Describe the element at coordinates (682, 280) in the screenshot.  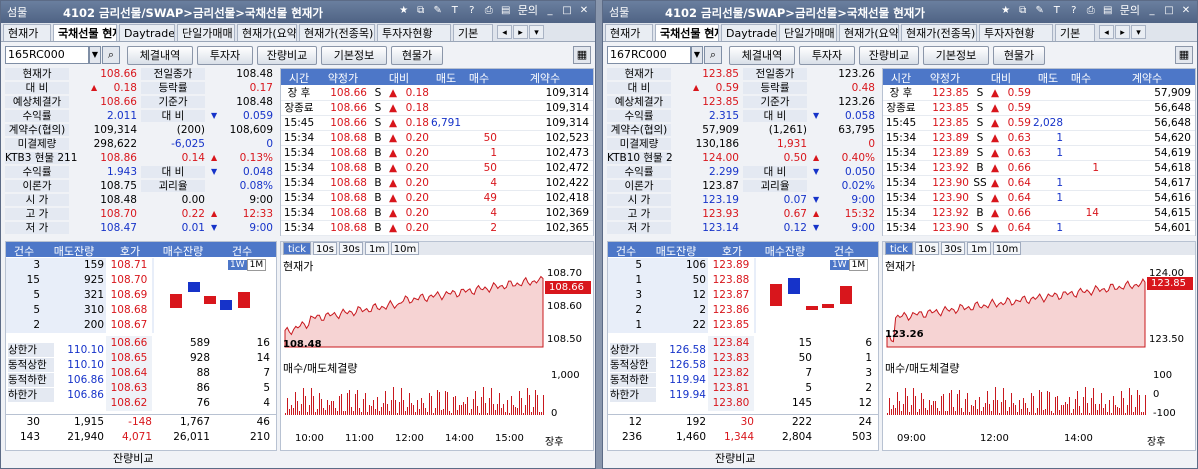
I see `ask-row: 1 50 123.88` at that location.